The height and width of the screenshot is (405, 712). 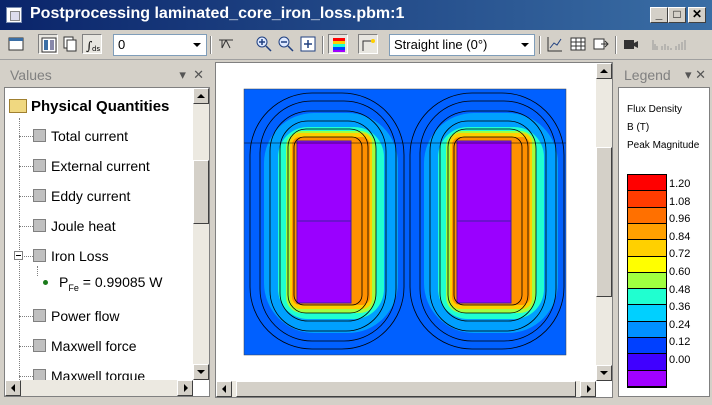 I want to click on cut-type-value: Straight line (0°), so click(x=441, y=44).